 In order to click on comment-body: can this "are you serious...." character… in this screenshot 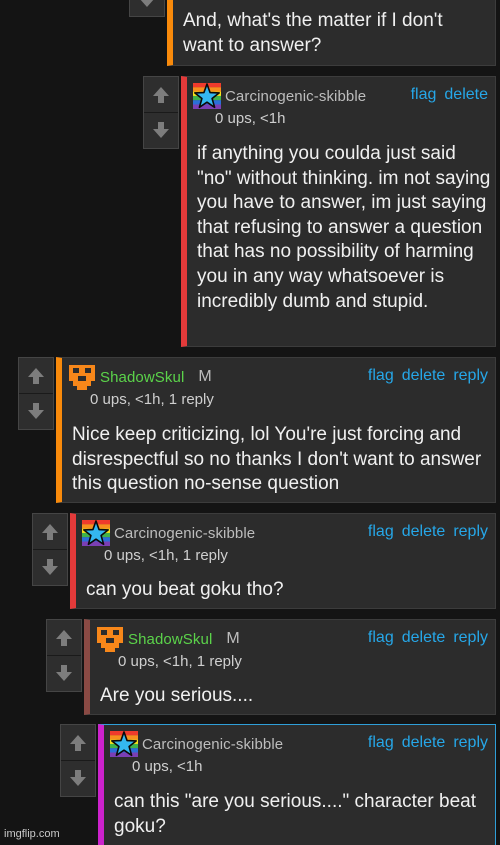, I will do `click(295, 814)`.